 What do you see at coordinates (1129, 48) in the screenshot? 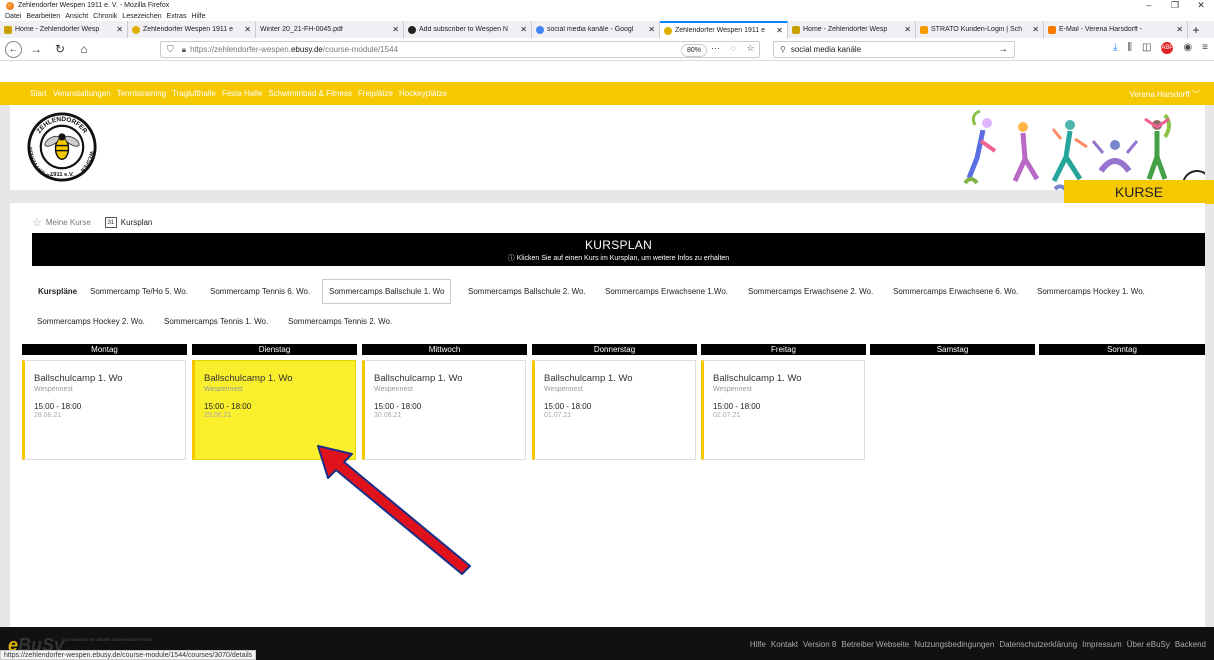
I see `library-icon: ⫼` at bounding box center [1129, 48].